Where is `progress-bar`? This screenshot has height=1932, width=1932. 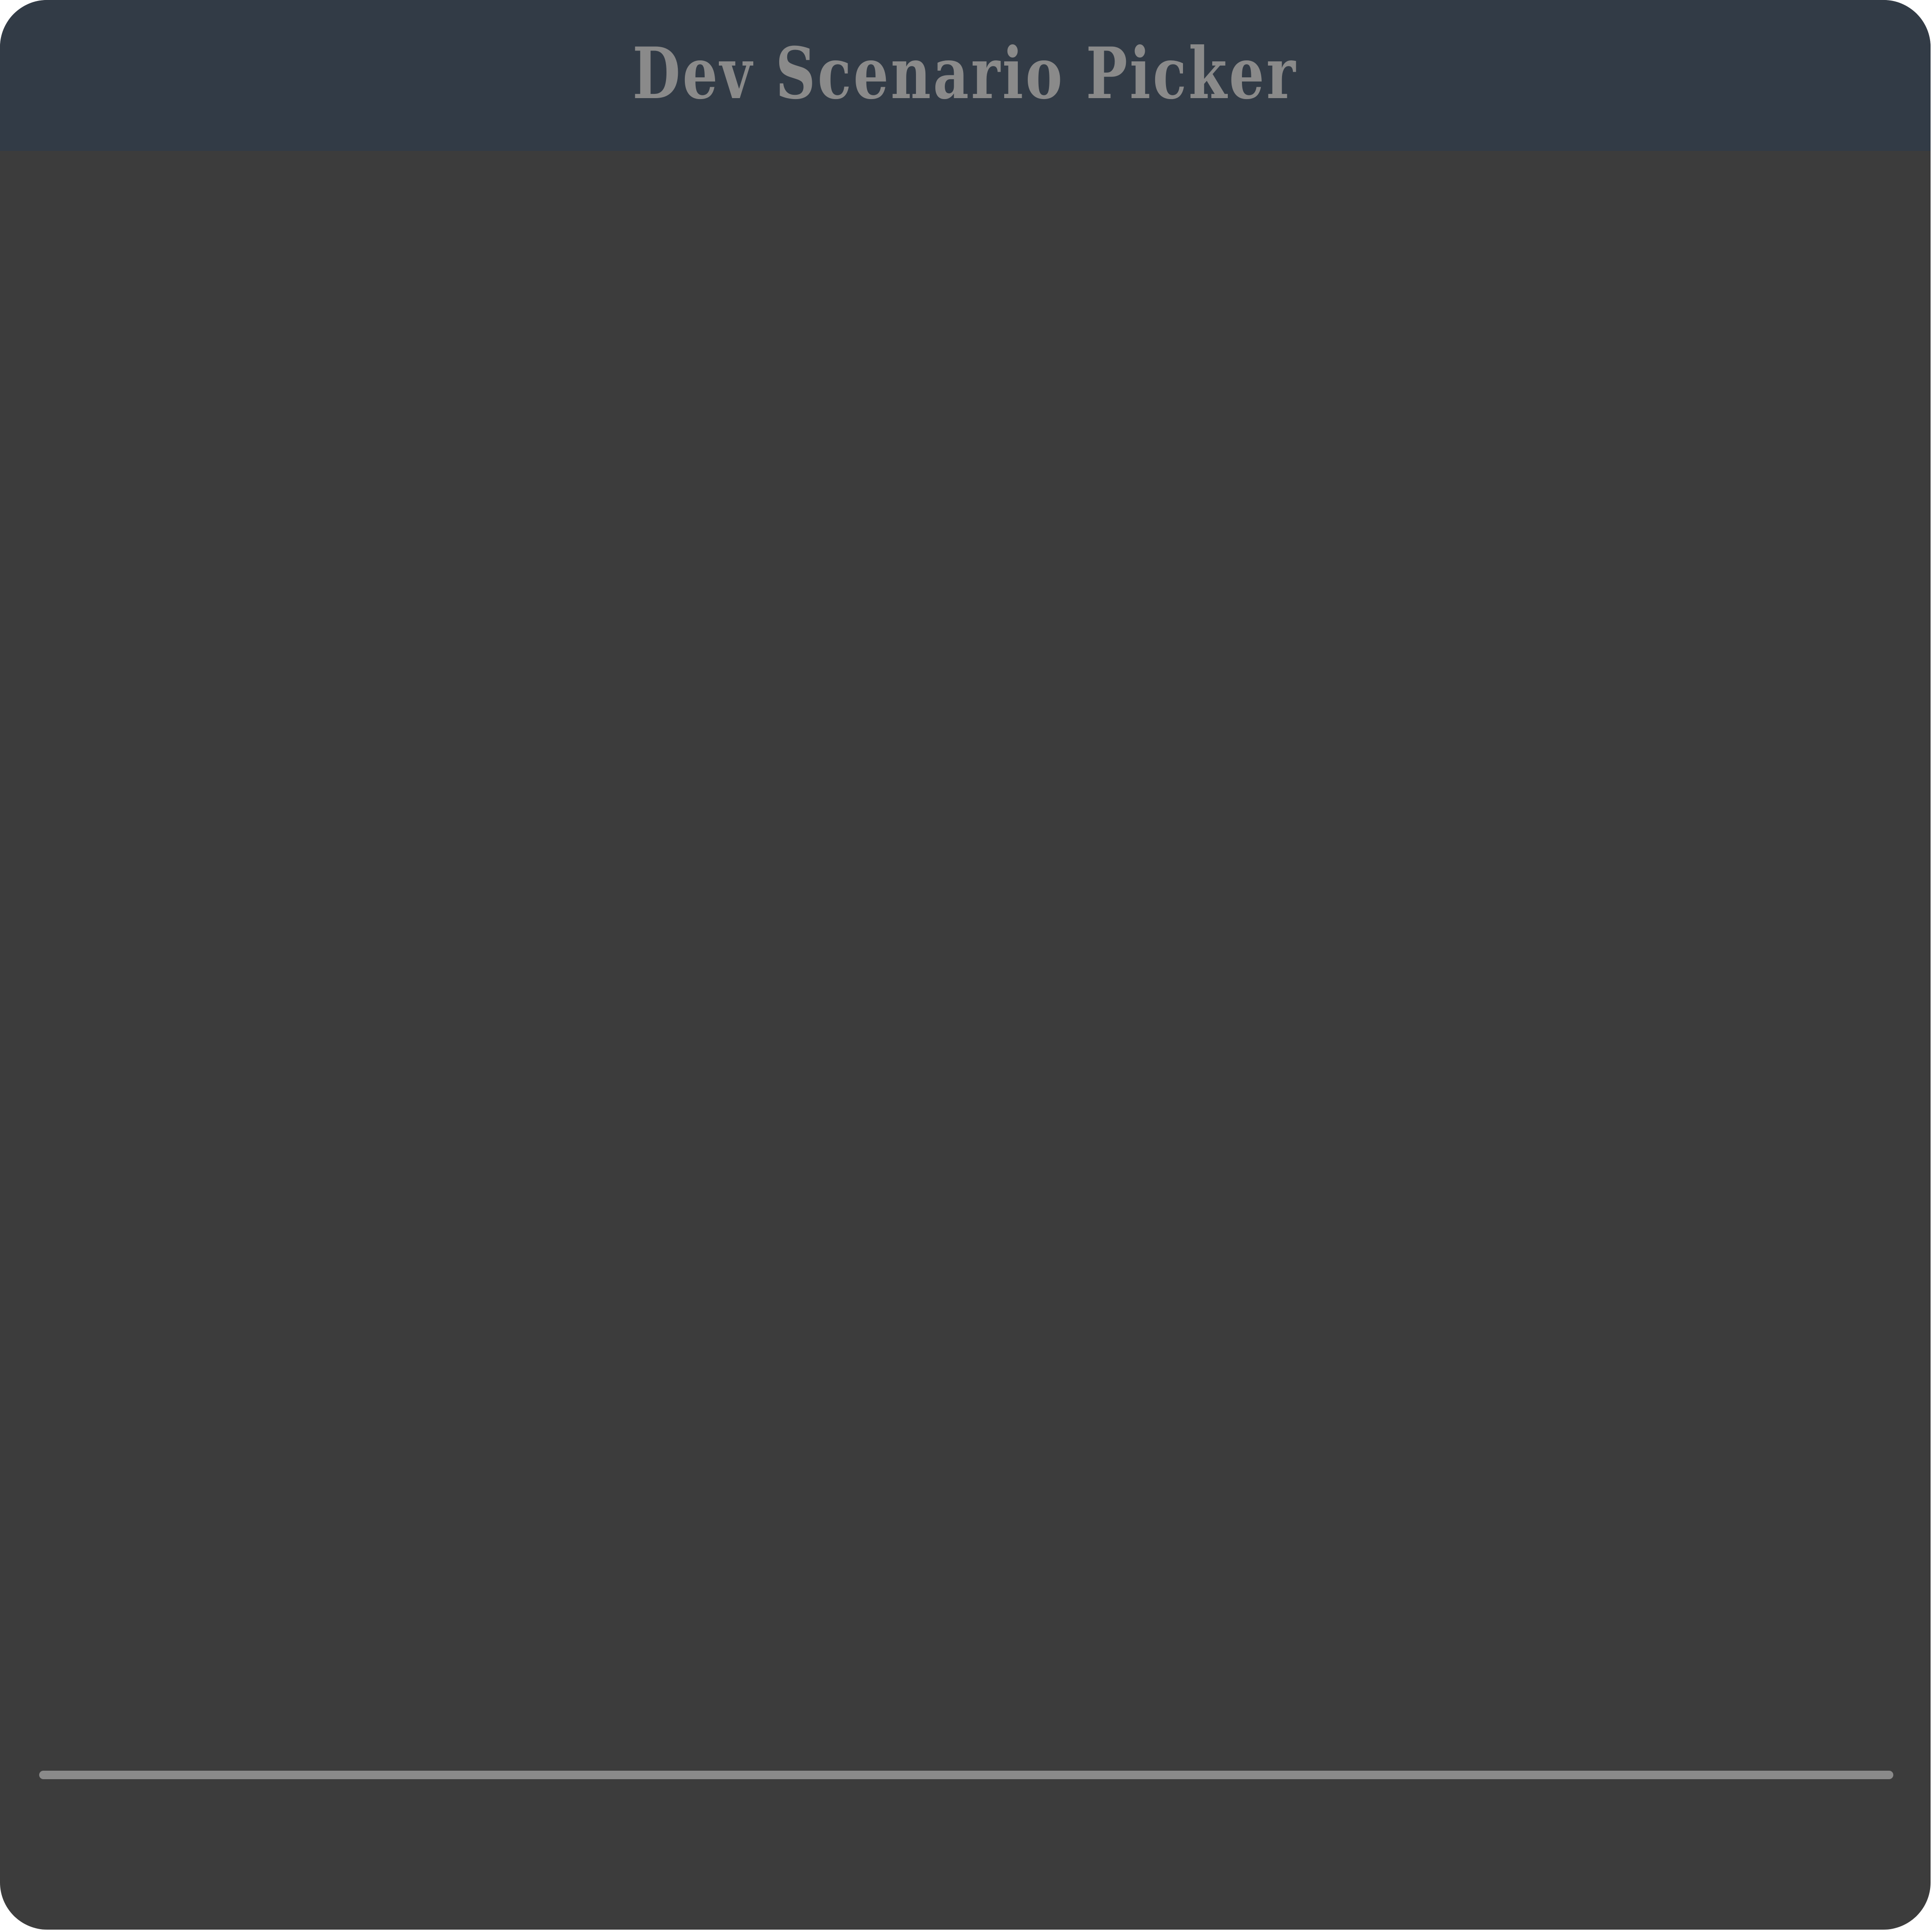 progress-bar is located at coordinates (966, 1775).